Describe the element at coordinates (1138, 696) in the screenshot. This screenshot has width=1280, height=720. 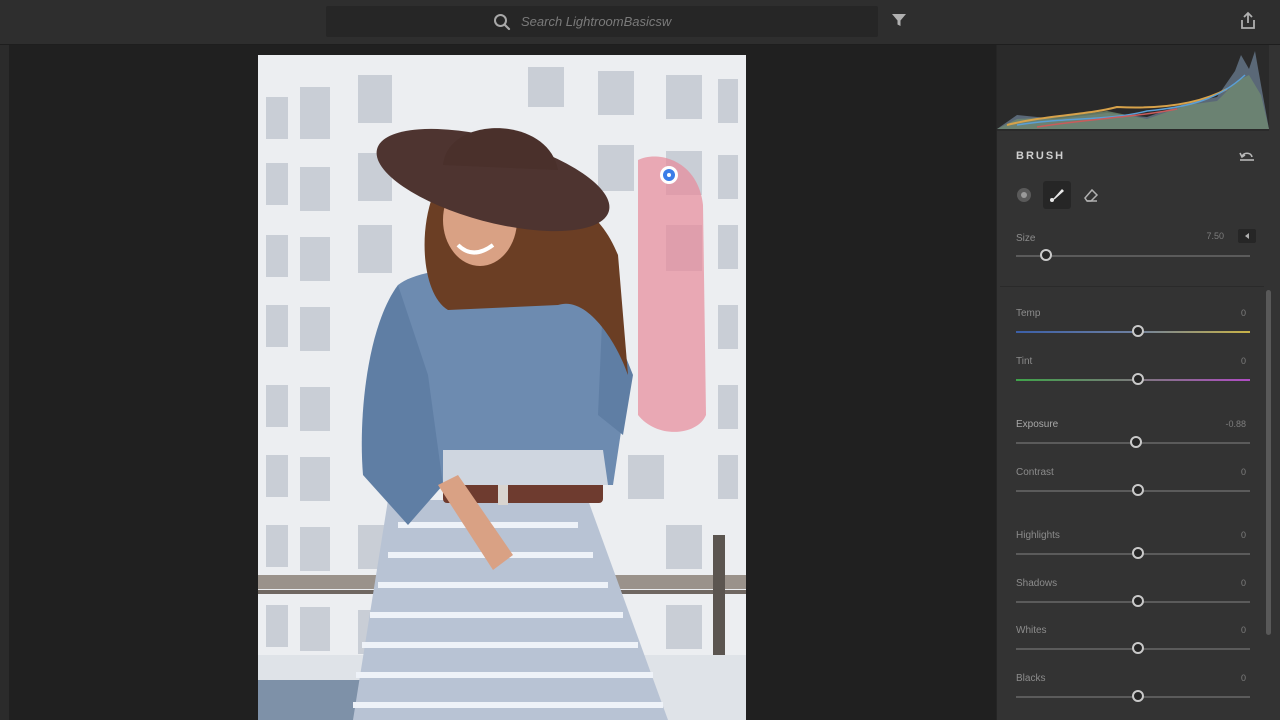
I see `blacks-thumb` at that location.